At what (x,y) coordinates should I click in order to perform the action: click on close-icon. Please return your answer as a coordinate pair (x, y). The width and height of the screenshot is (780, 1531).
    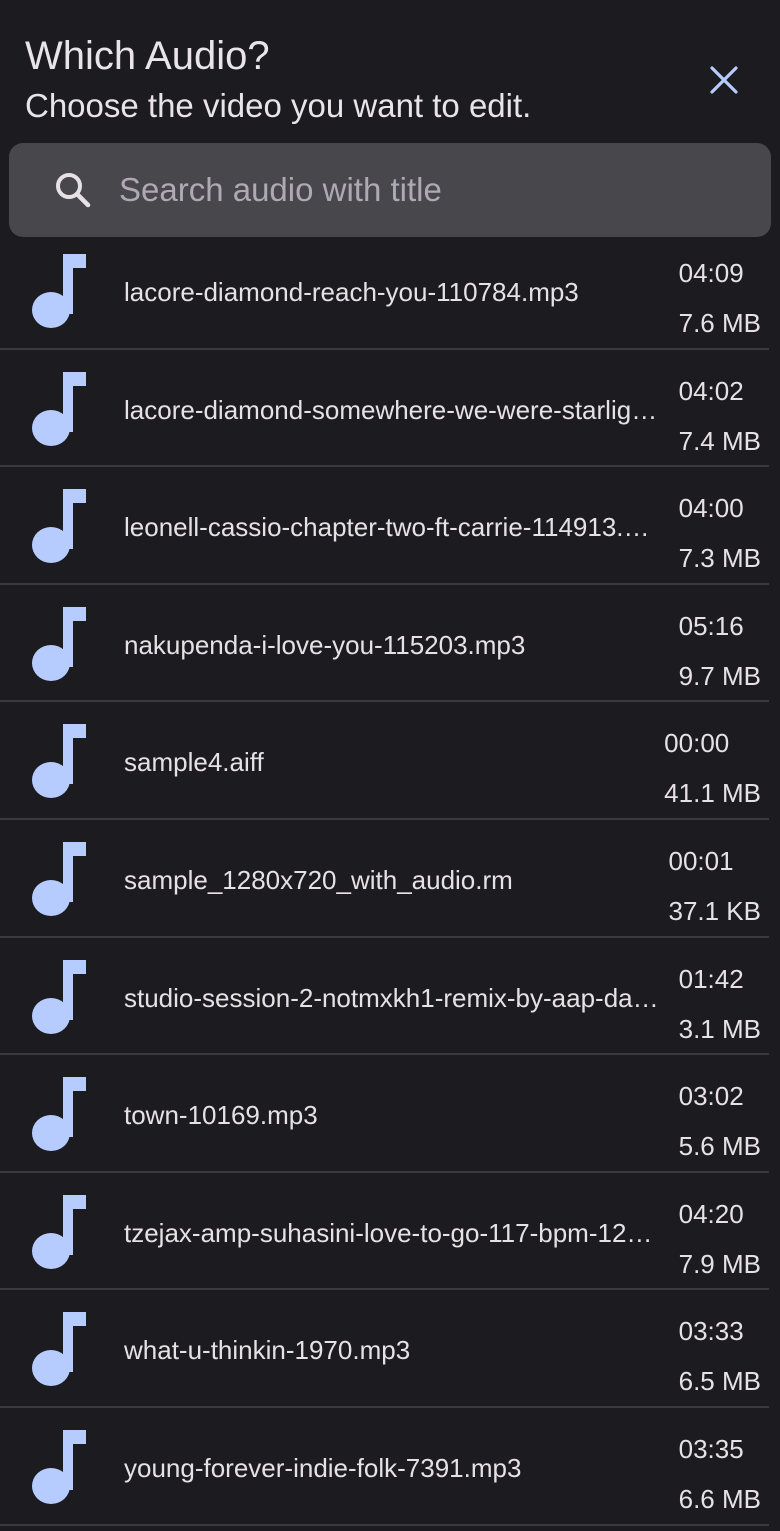
    Looking at the image, I should click on (724, 80).